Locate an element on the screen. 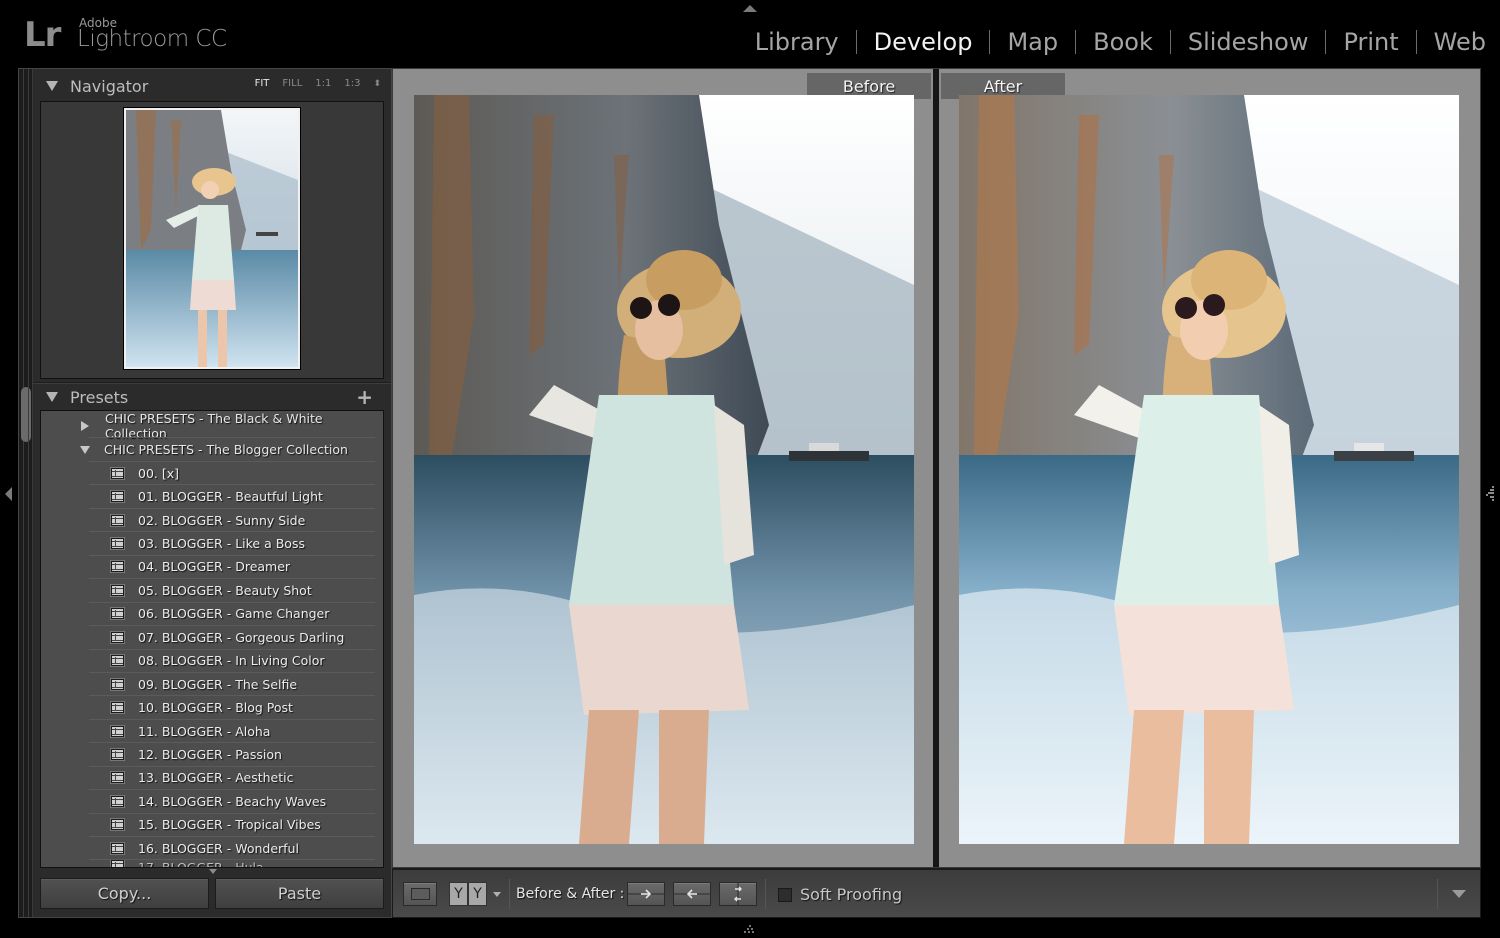  top-panel-toggle-icon is located at coordinates (750, 8).